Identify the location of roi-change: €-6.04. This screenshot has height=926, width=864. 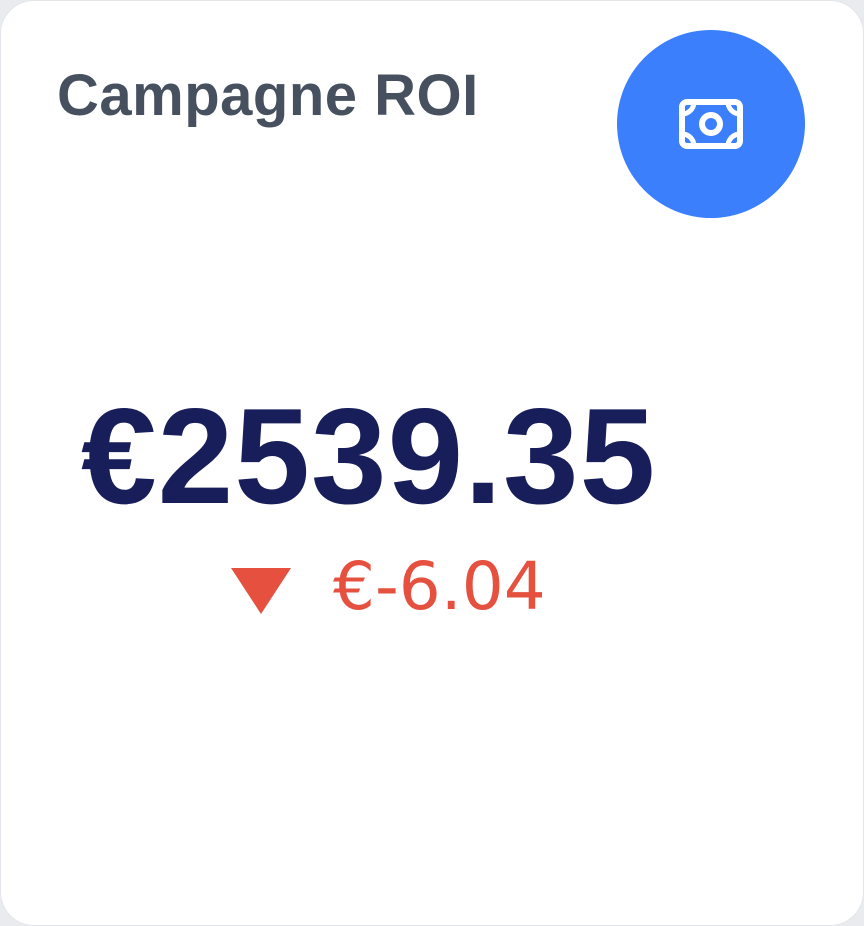
(388, 587).